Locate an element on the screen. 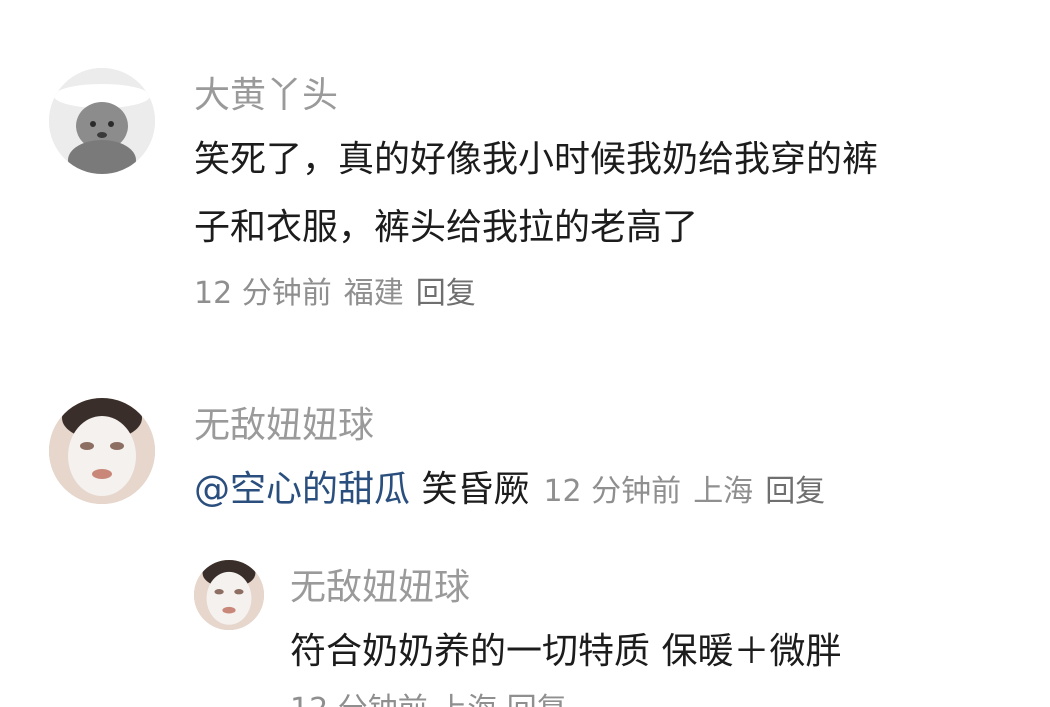 The height and width of the screenshot is (707, 1050). comment-text-line: 子和衣服，裤头给我拉的老高了 is located at coordinates (446, 227).